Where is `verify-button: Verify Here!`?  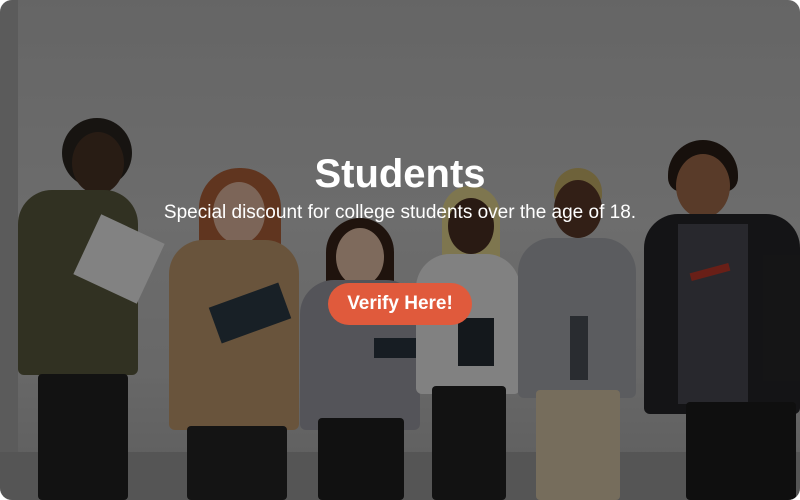 verify-button: Verify Here! is located at coordinates (400, 304).